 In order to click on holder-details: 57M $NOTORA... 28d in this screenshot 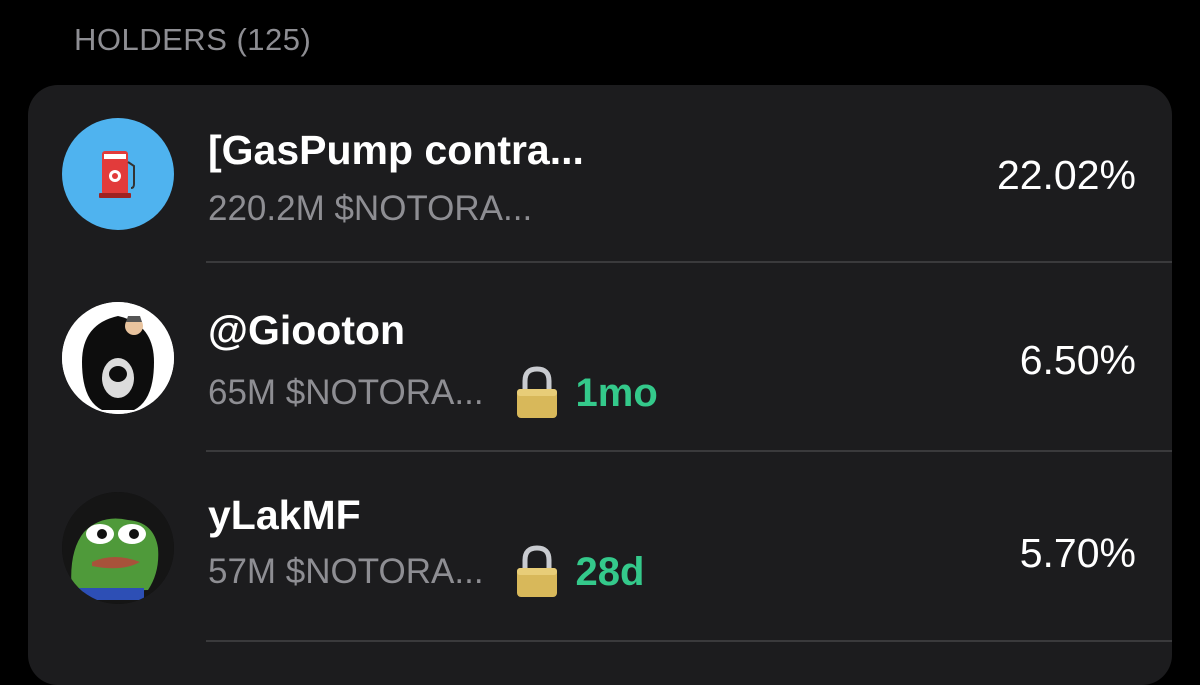, I will do `click(426, 572)`.